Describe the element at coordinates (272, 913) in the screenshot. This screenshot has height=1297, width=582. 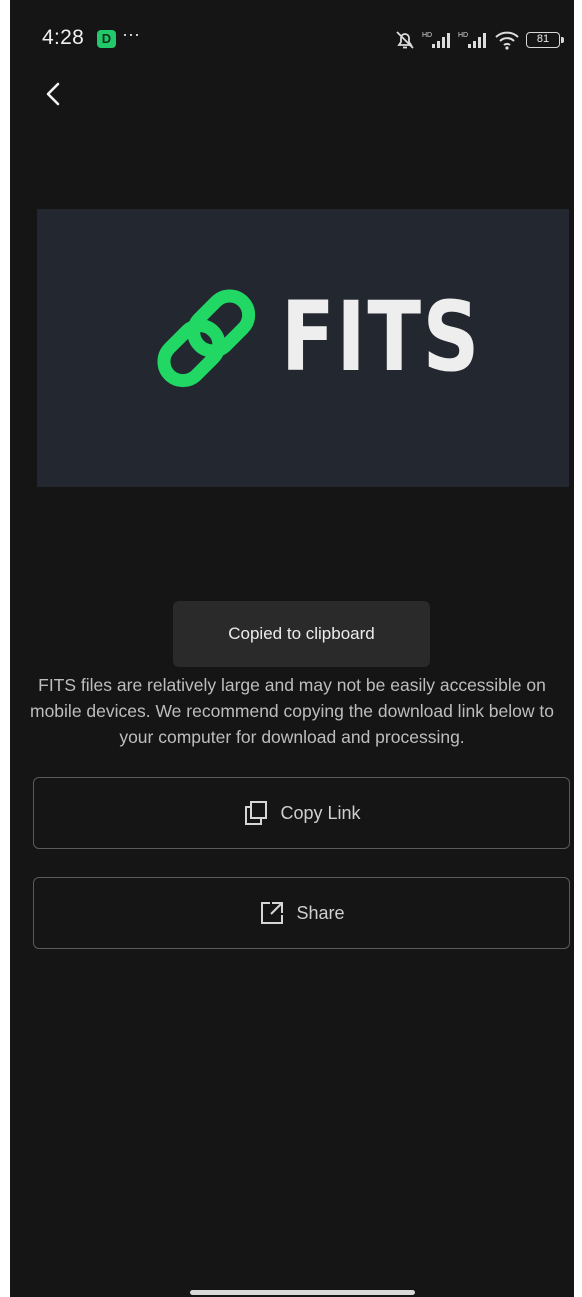
I see `share-icon` at that location.